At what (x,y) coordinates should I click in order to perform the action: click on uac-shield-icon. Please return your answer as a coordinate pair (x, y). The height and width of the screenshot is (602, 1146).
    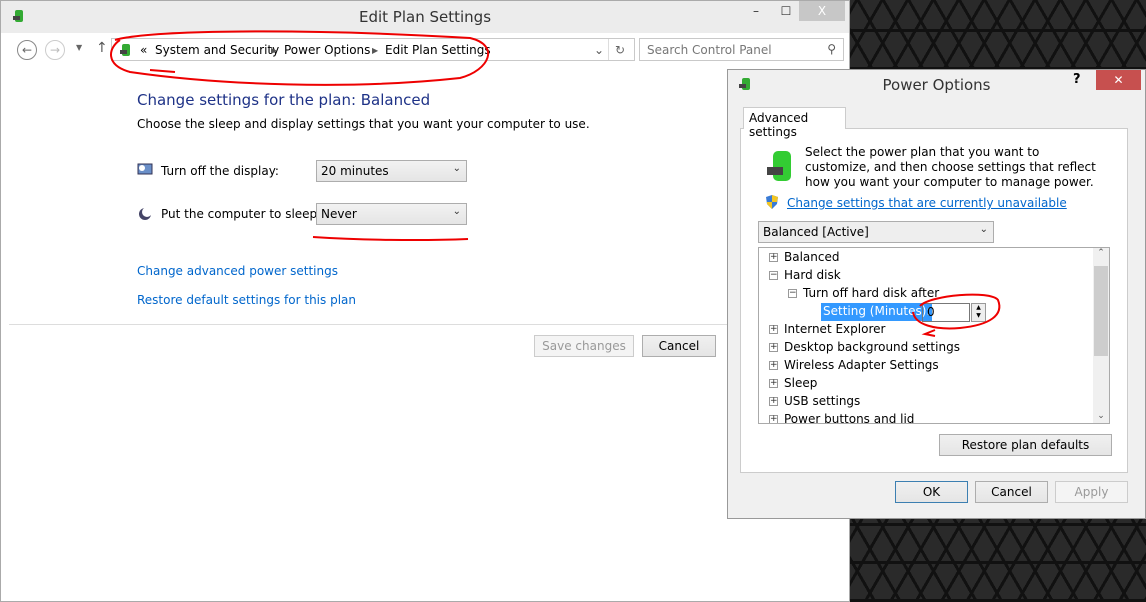
    Looking at the image, I should click on (772, 202).